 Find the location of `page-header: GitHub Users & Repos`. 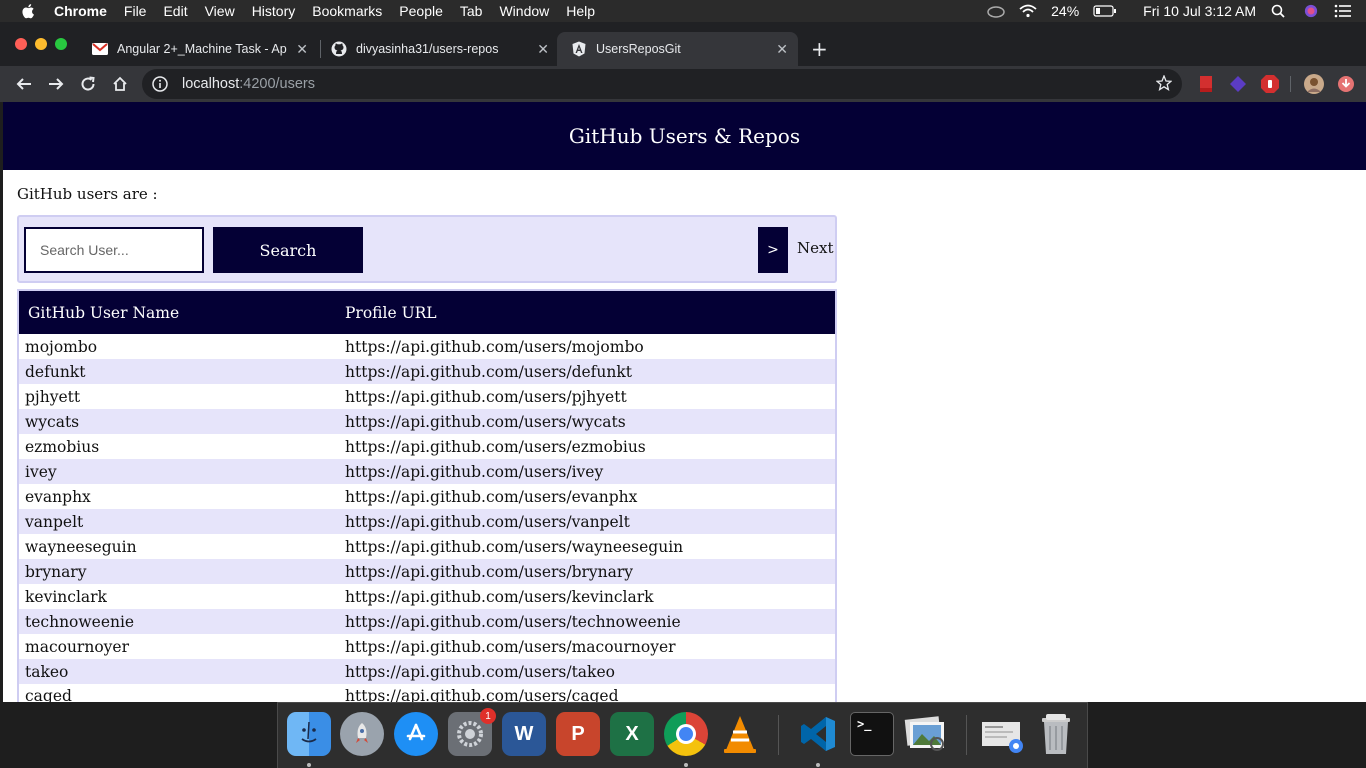

page-header: GitHub Users & Repos is located at coordinates (684, 136).